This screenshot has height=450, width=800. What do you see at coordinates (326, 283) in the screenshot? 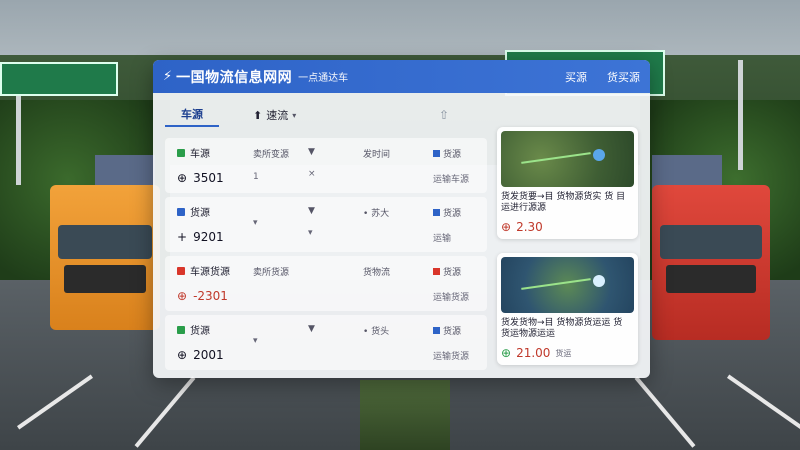
I see `table-row: 车源货源 ⊕ -2301 卖所货源 货物流 货源运输货源` at bounding box center [326, 283].